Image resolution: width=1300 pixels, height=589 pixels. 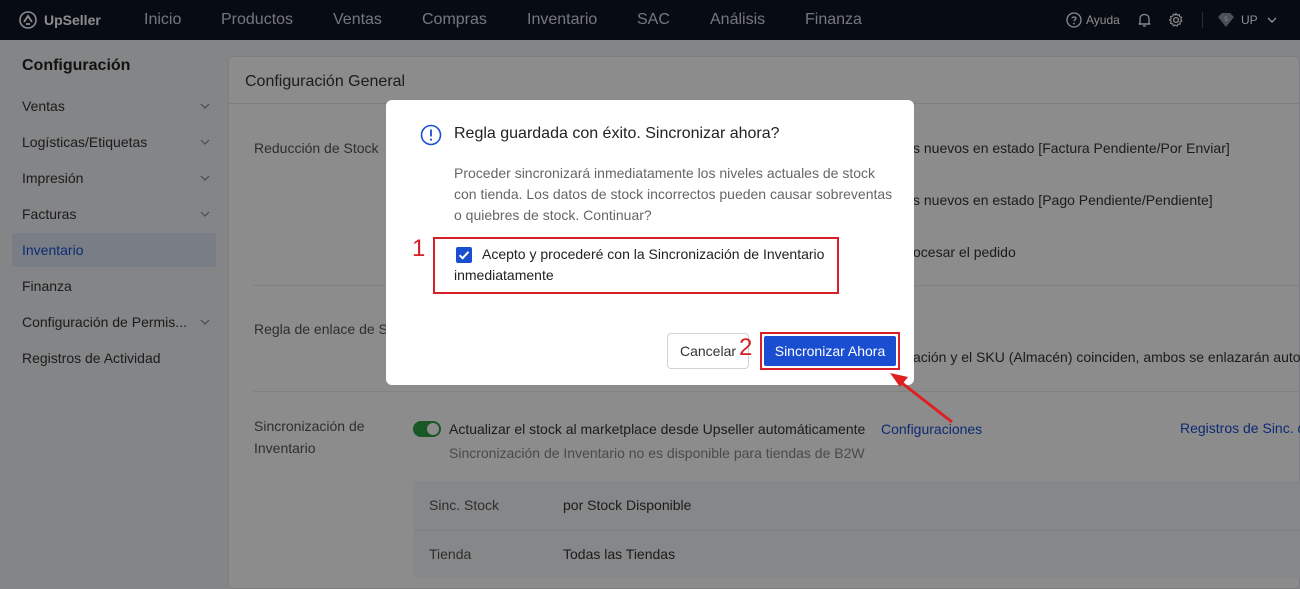 What do you see at coordinates (708, 351) in the screenshot?
I see `cancel-button: Cancelar` at bounding box center [708, 351].